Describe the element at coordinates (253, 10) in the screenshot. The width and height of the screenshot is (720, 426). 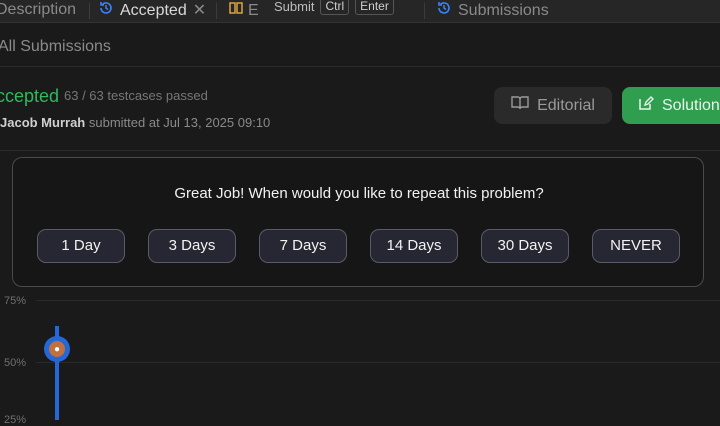
I see `tab-editorial-label: E` at that location.